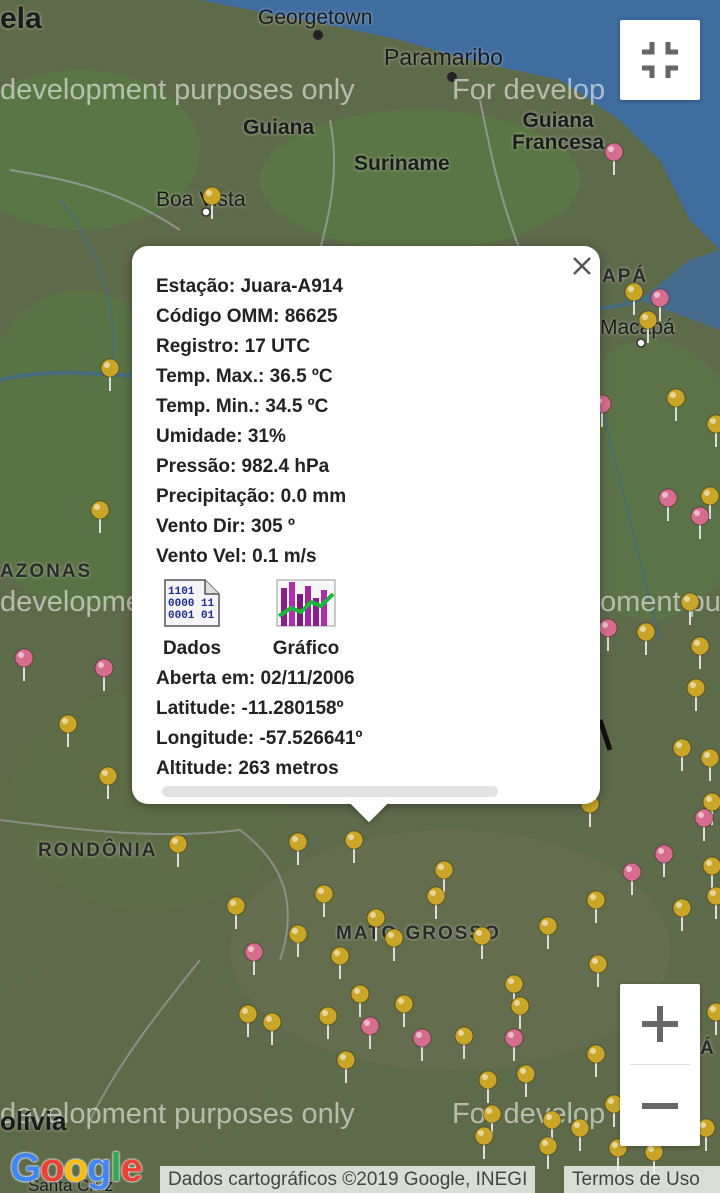 Image resolution: width=720 pixels, height=1193 pixels. What do you see at coordinates (249, 286) in the screenshot?
I see `station-name: Estação: Juara-A914` at bounding box center [249, 286].